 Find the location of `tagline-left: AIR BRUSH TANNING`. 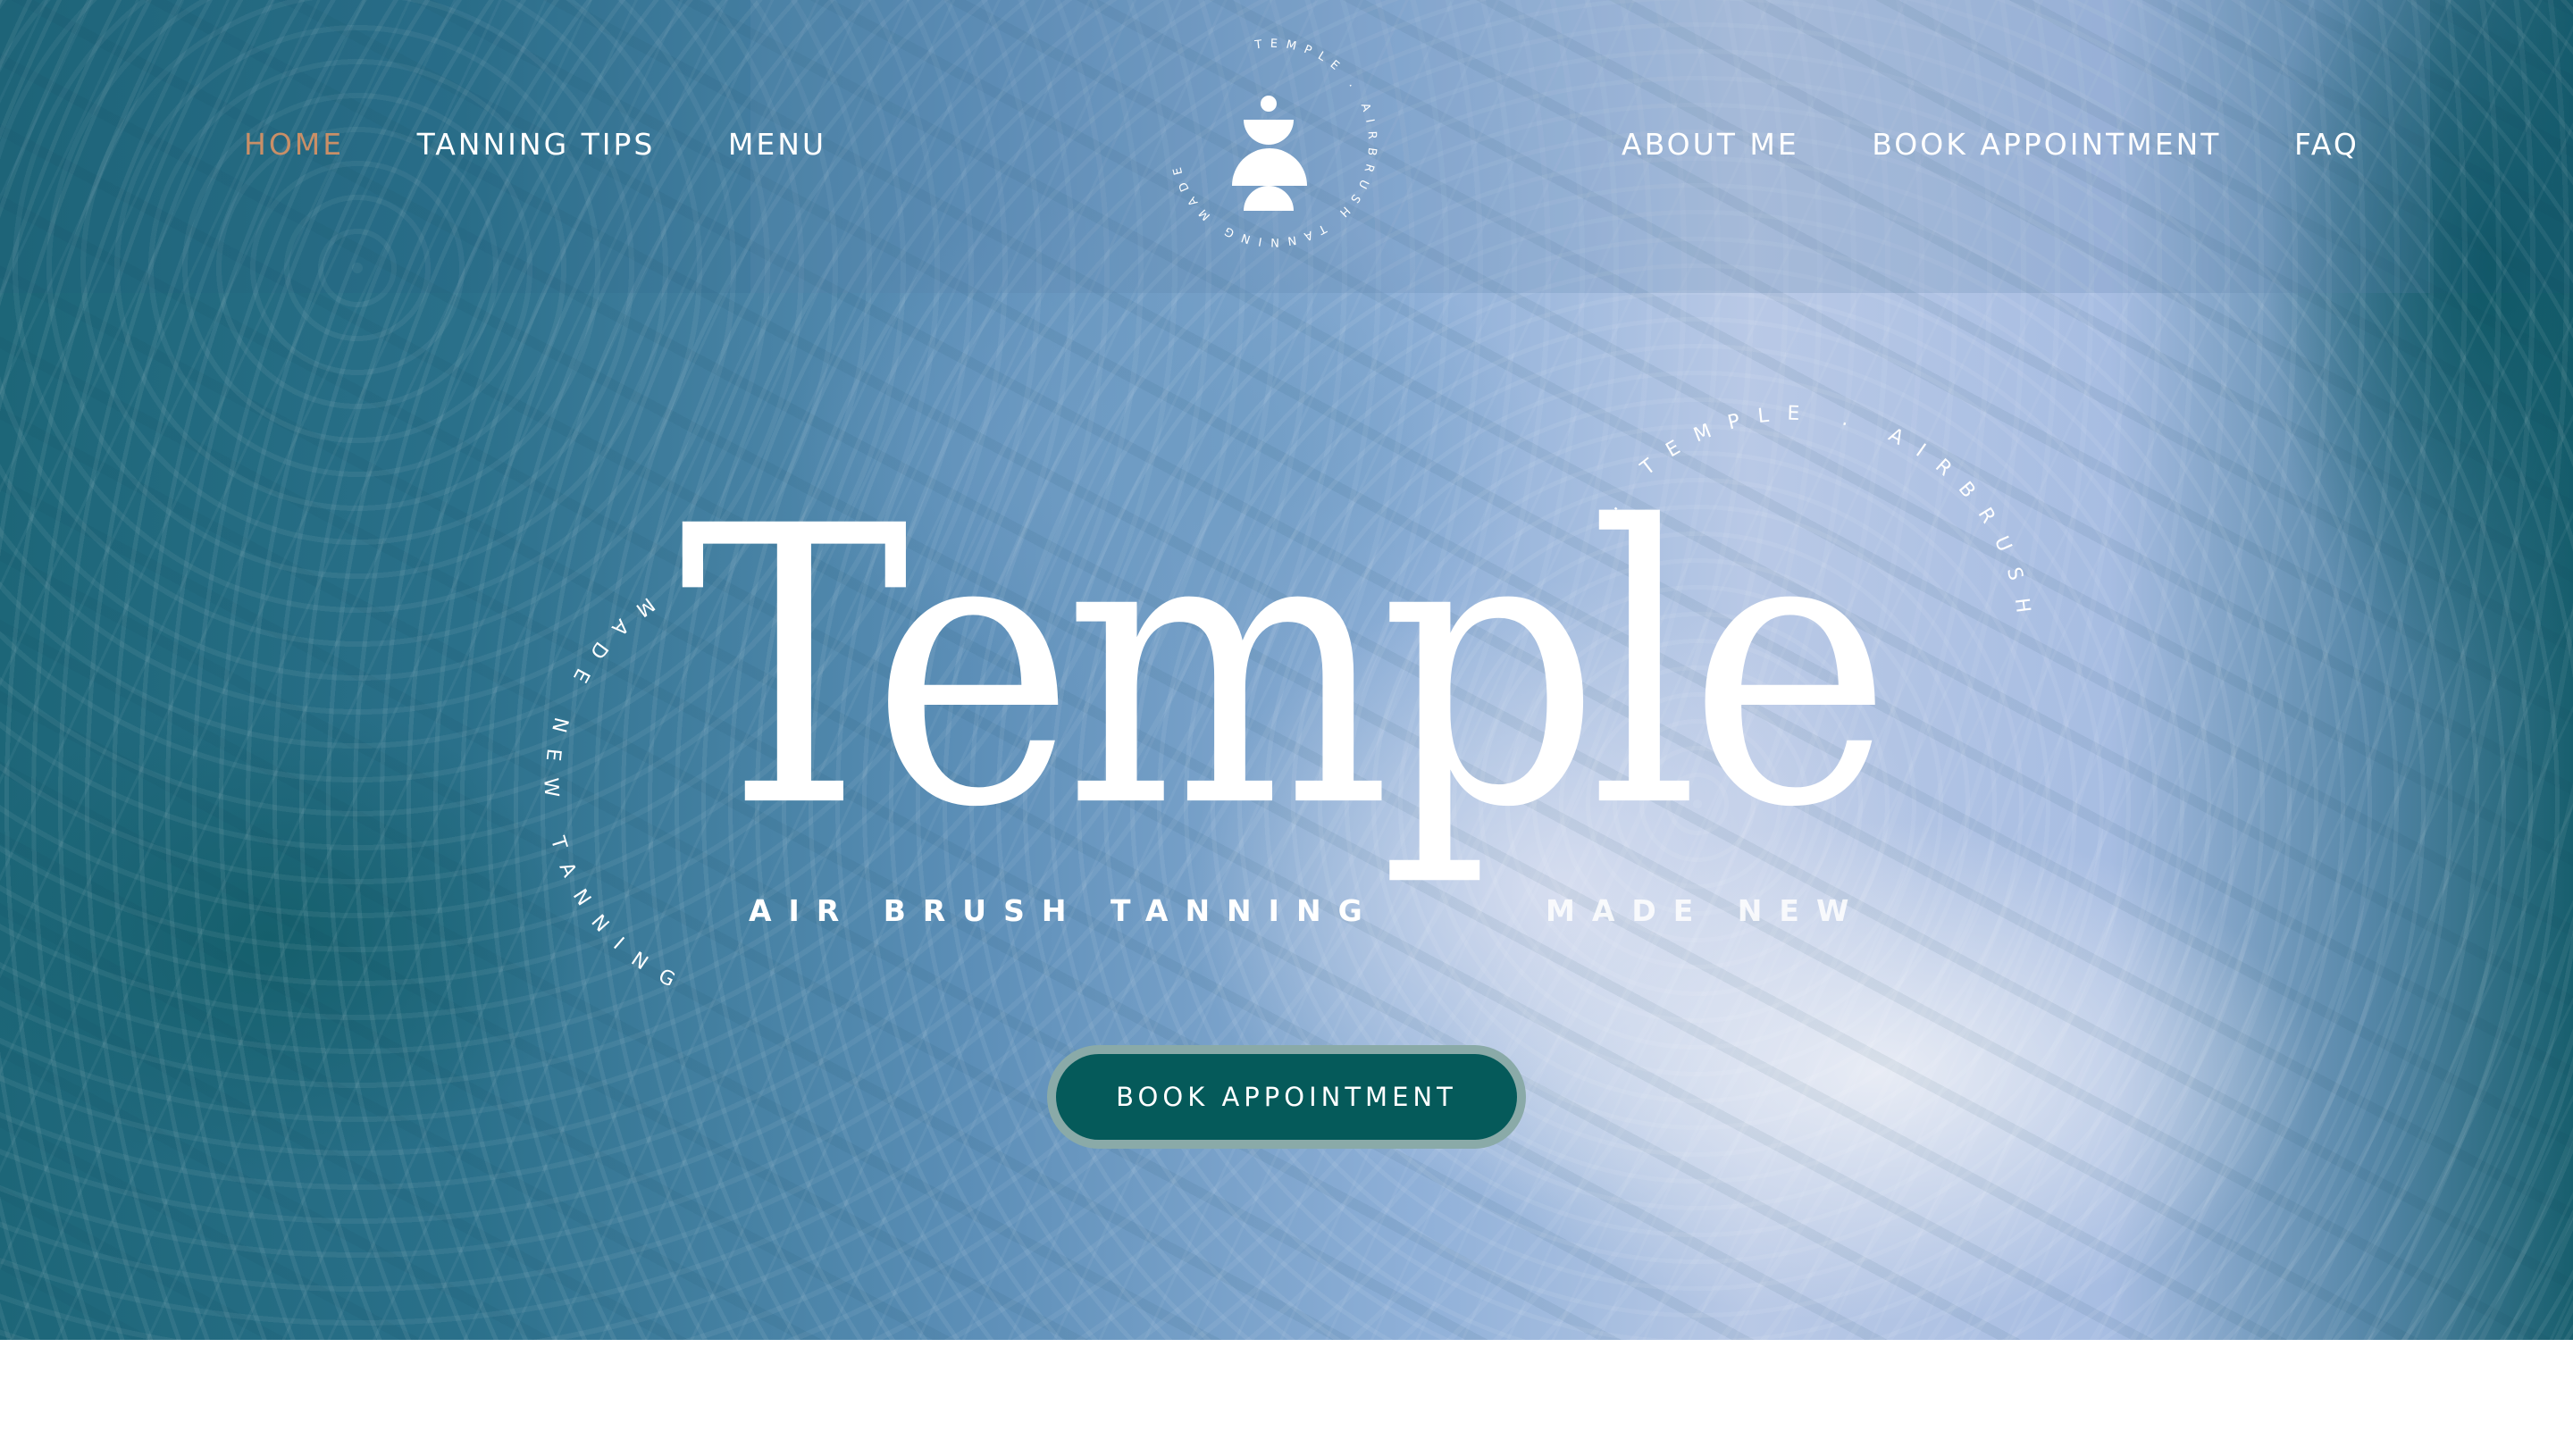

tagline-left: AIR BRUSH TANNING is located at coordinates (1064, 910).